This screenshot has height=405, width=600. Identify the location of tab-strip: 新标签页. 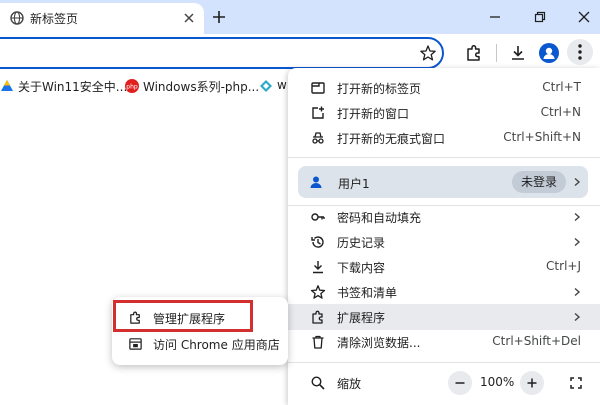
(300, 17).